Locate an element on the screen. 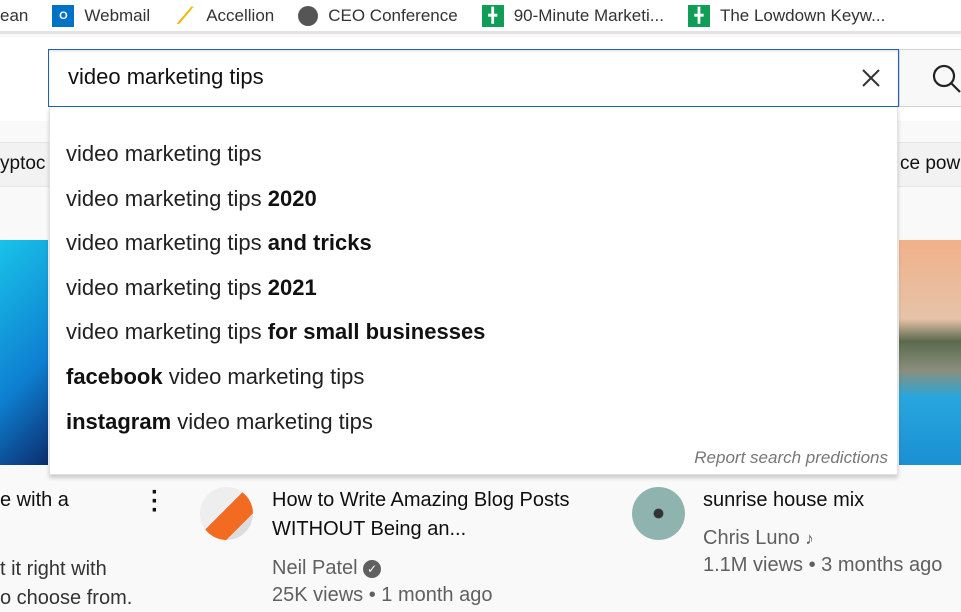  video-stats: 1.1M views • 3 months ago is located at coordinates (823, 565).